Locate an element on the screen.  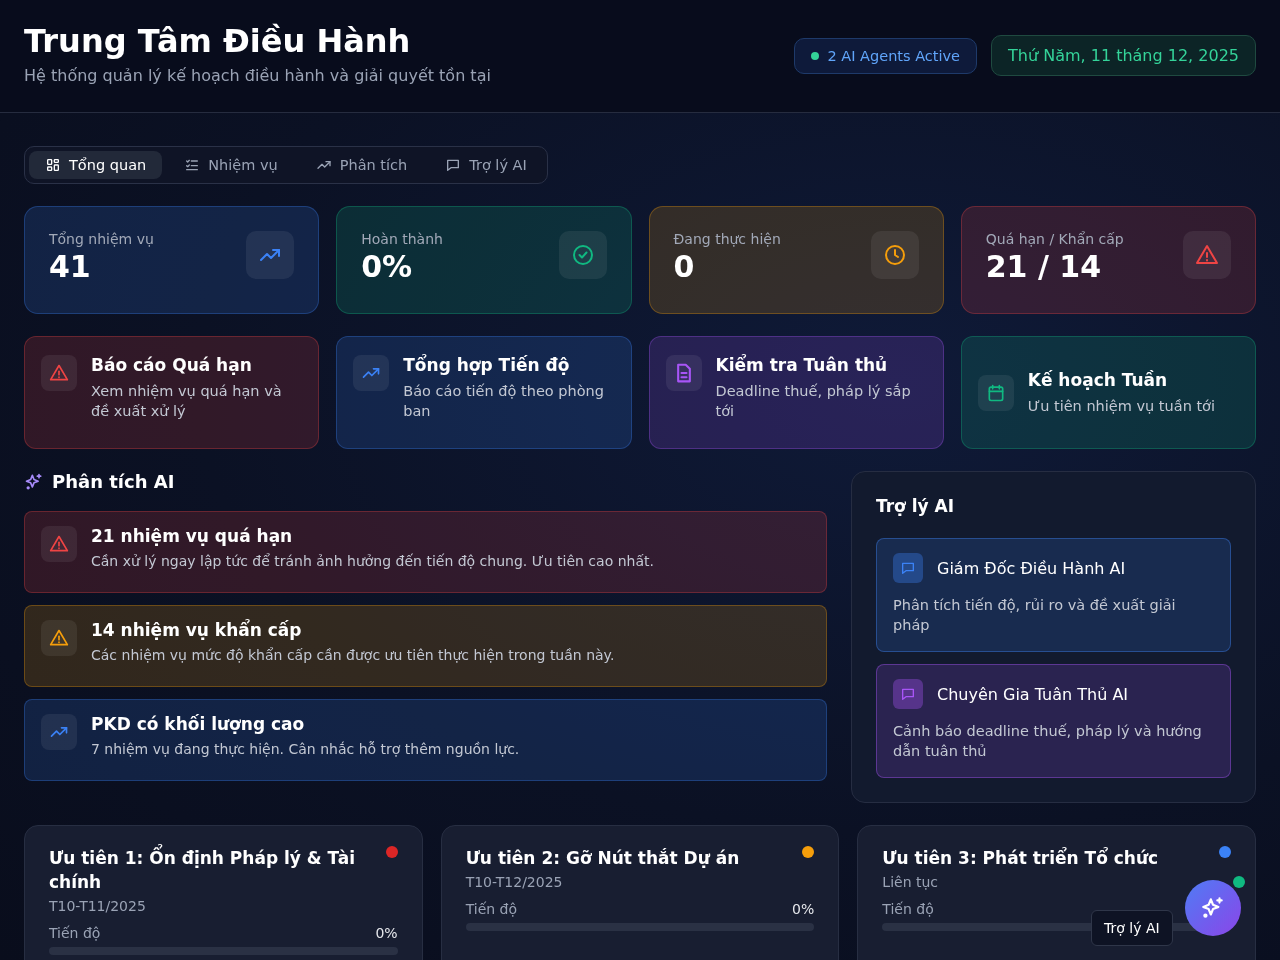
action-title: Kiểm tra Tuân thủ is located at coordinates (802, 365).